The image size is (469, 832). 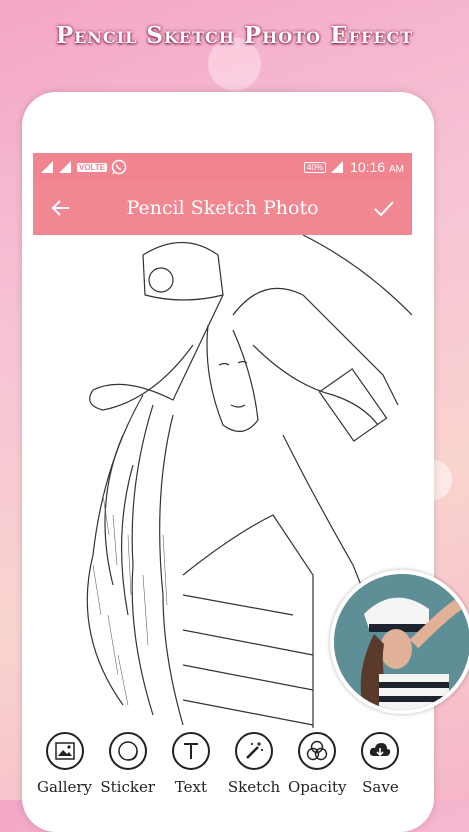 What do you see at coordinates (64, 787) in the screenshot?
I see `tool-label: Gallery` at bounding box center [64, 787].